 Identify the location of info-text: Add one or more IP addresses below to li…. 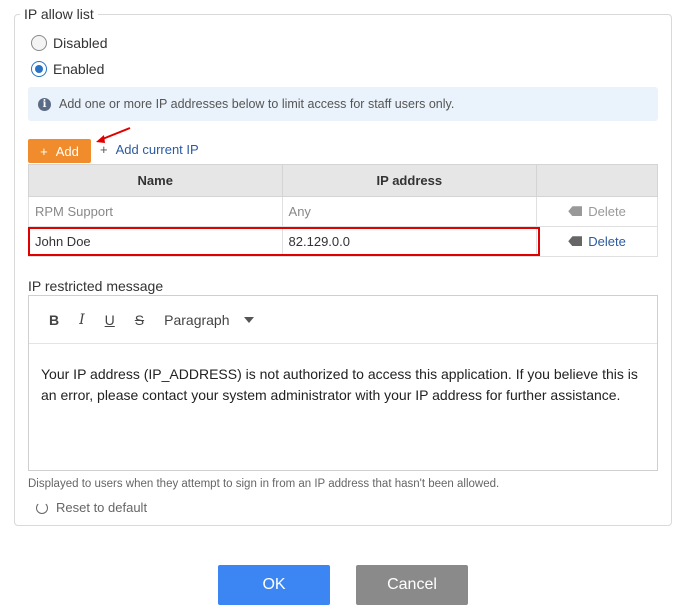
(257, 104).